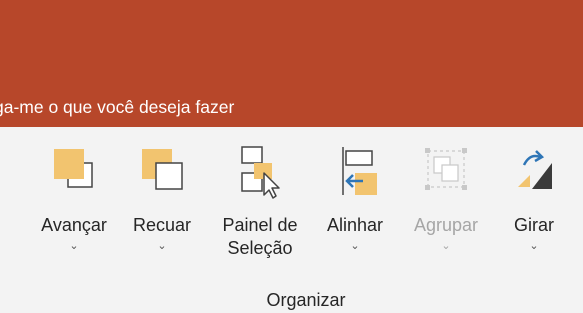 Image resolution: width=583 pixels, height=313 pixels. Describe the element at coordinates (162, 212) in the screenshot. I see `send-backward-button: Recuar ⌄` at that location.